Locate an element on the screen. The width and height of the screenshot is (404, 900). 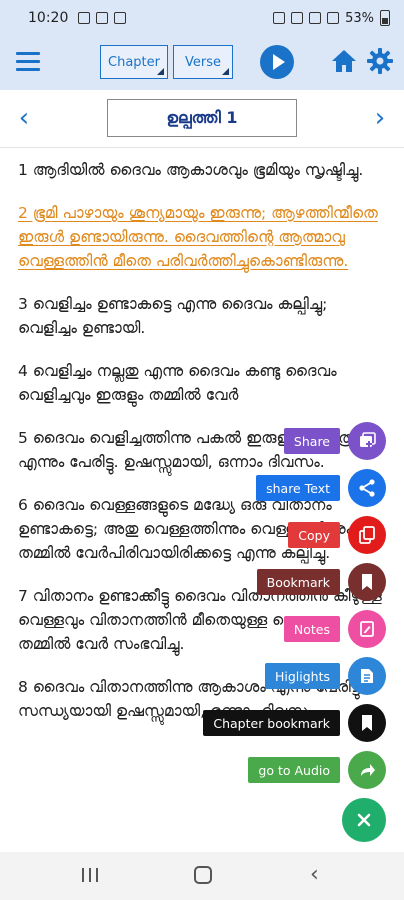
system-nav-bar: ‹ is located at coordinates (202, 876).